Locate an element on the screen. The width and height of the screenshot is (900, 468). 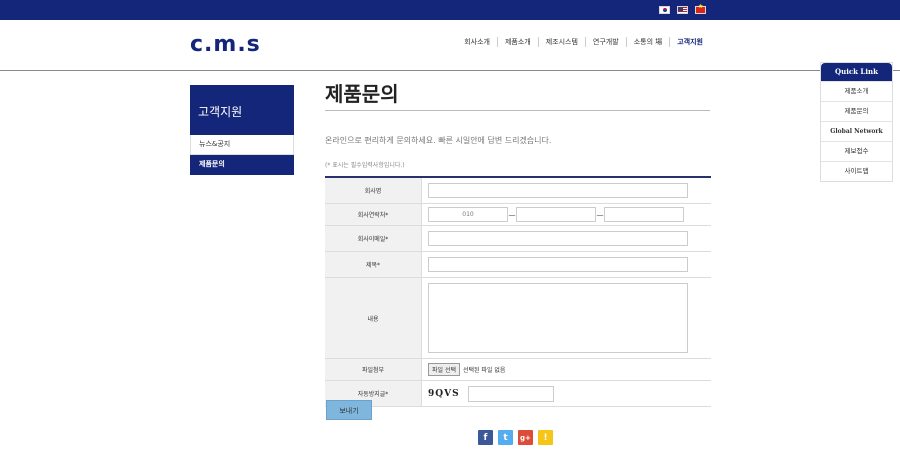
nav-item-support: 고객지원 is located at coordinates (689, 42).